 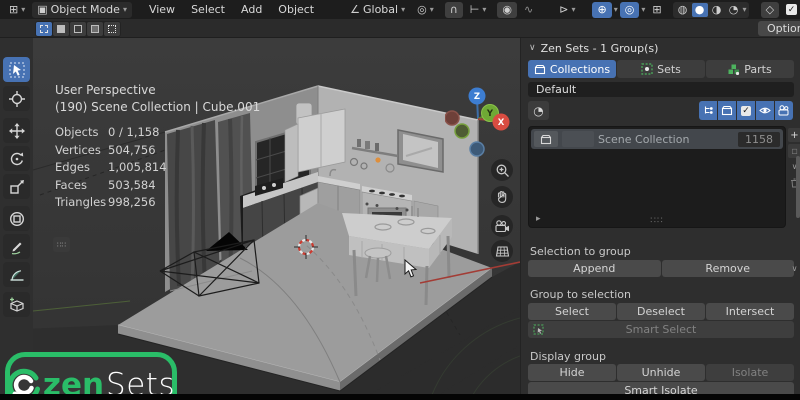 I want to click on stat-label: Triangles, so click(x=81, y=202).